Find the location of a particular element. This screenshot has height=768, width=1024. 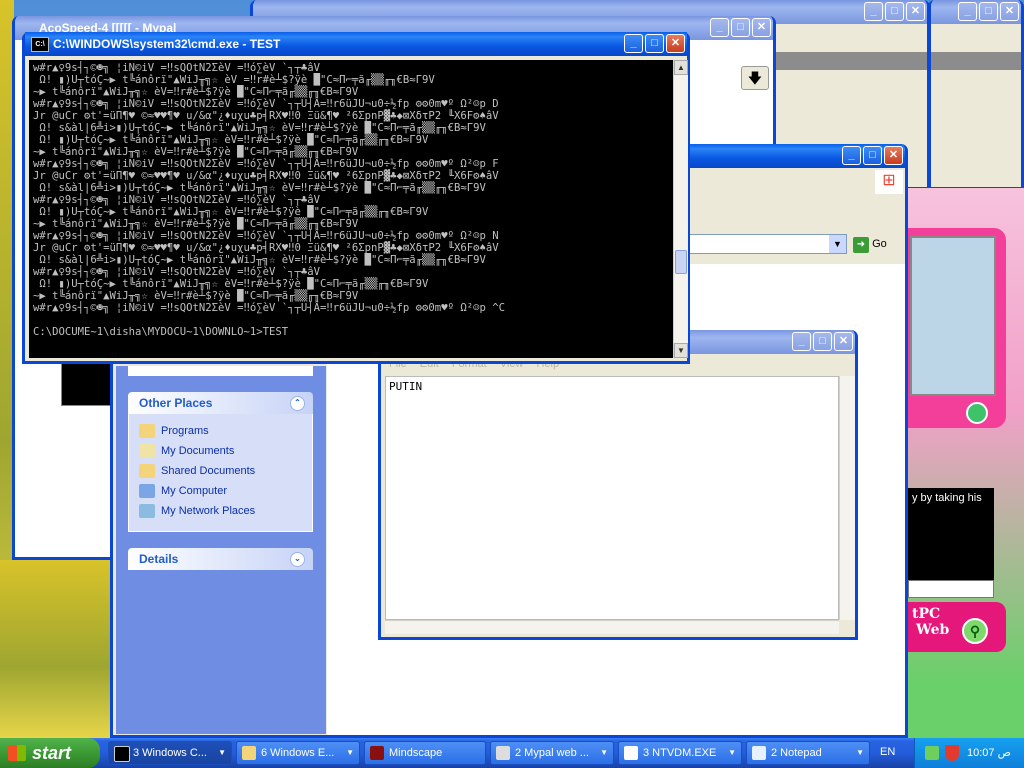

network-tray-icon is located at coordinates (932, 753).